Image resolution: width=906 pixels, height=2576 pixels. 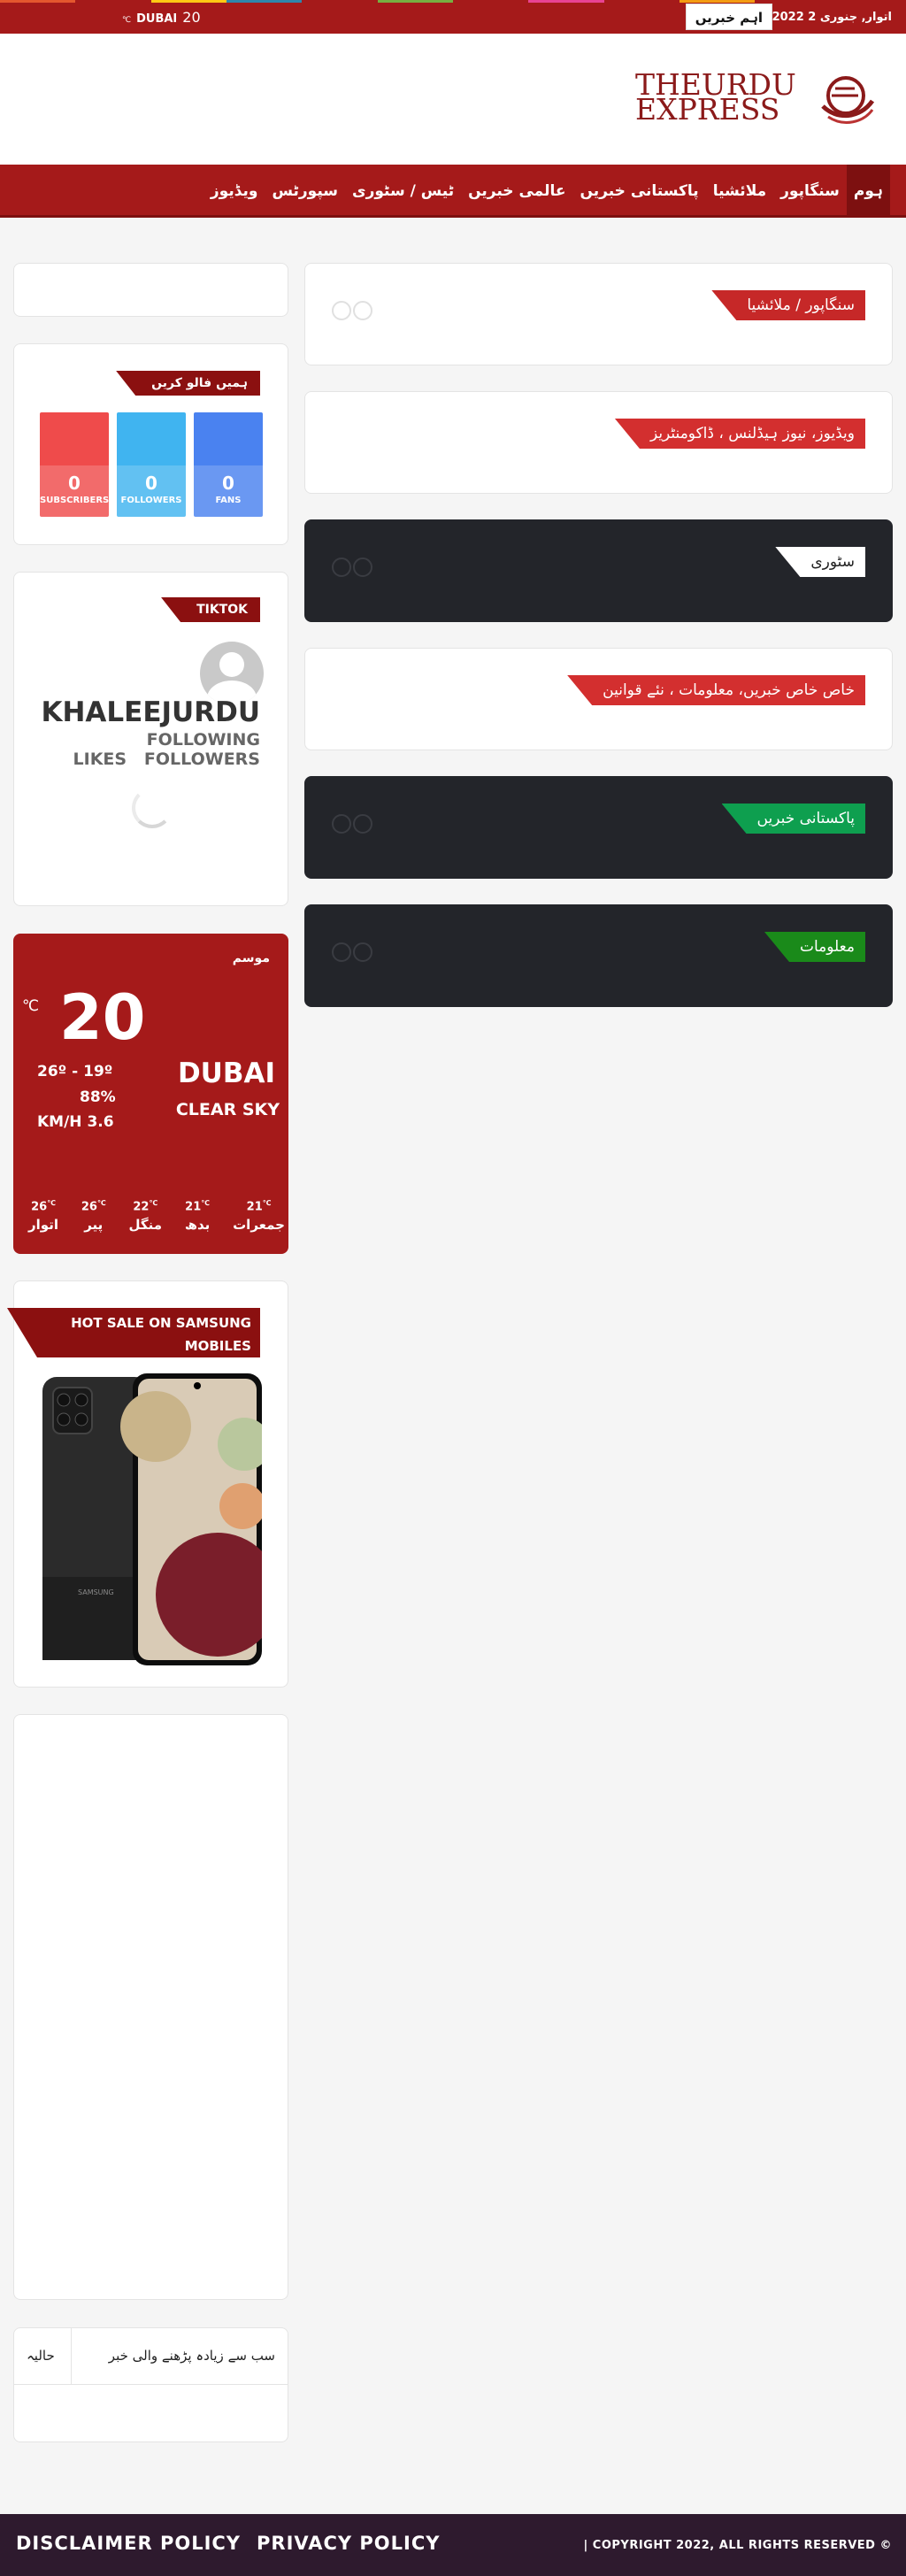 What do you see at coordinates (157, 19) in the screenshot?
I see `top-weather-city: DUBAI` at bounding box center [157, 19].